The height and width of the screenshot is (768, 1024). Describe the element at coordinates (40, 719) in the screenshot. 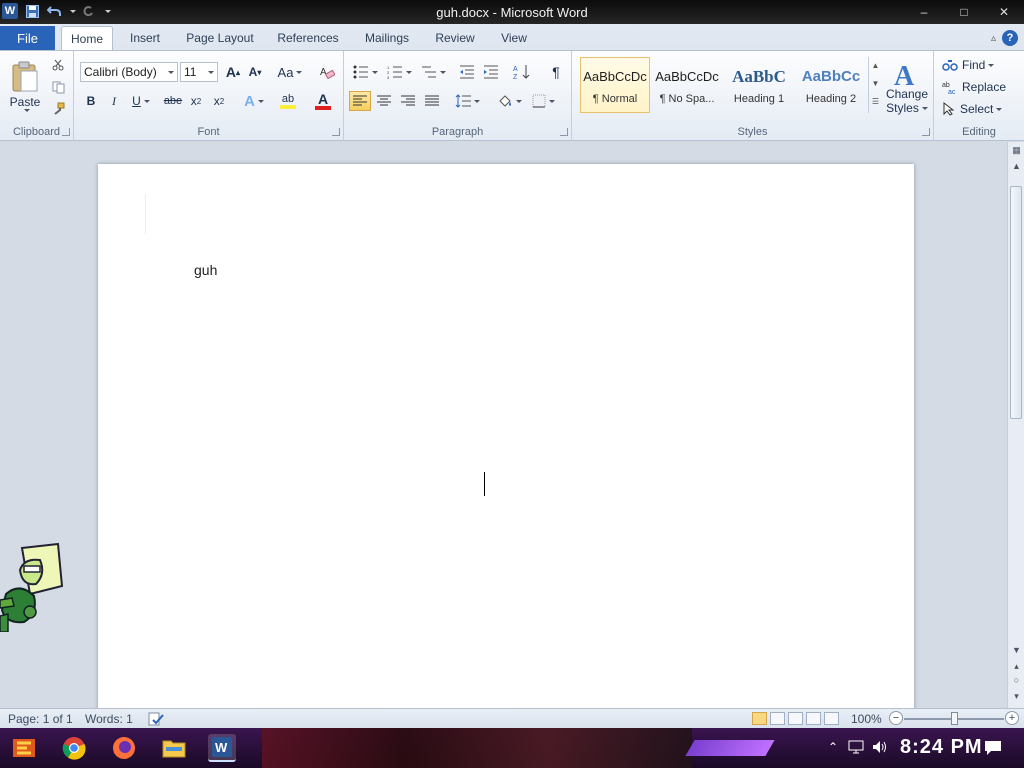

I see `page-count: Page: 1 of 1` at that location.